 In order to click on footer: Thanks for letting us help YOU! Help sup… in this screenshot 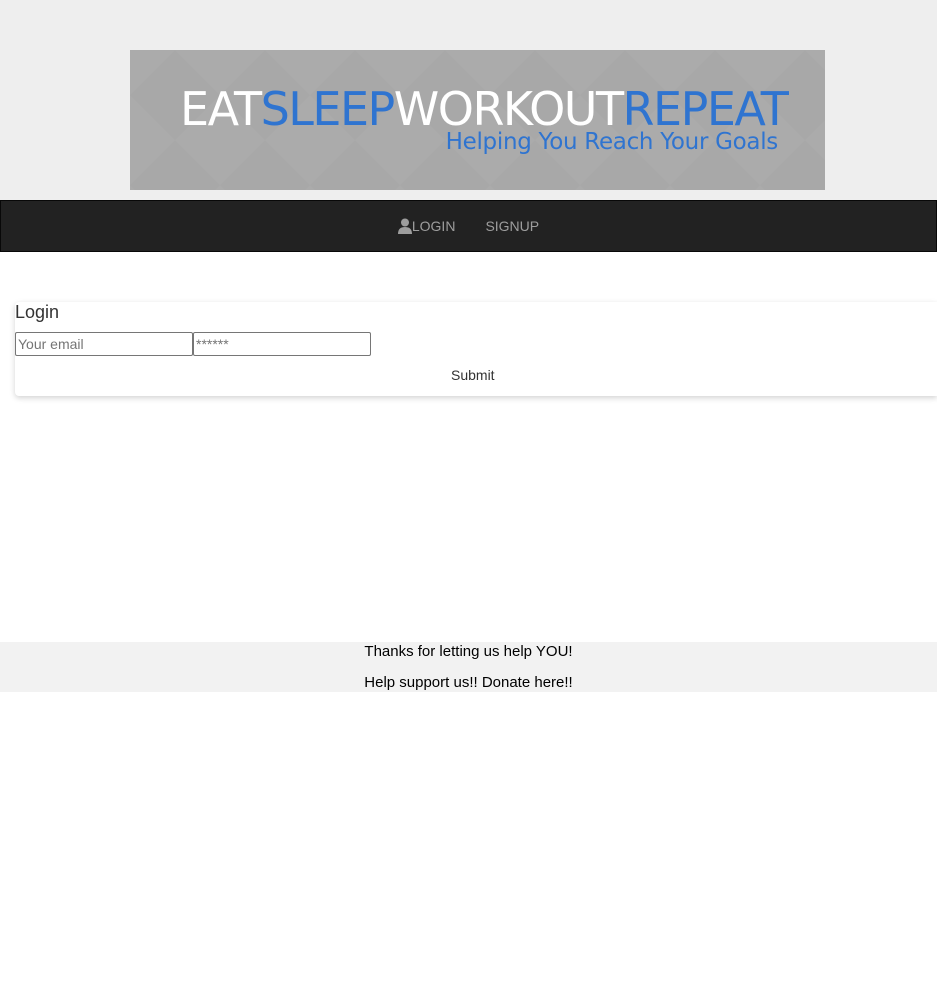, I will do `click(468, 667)`.